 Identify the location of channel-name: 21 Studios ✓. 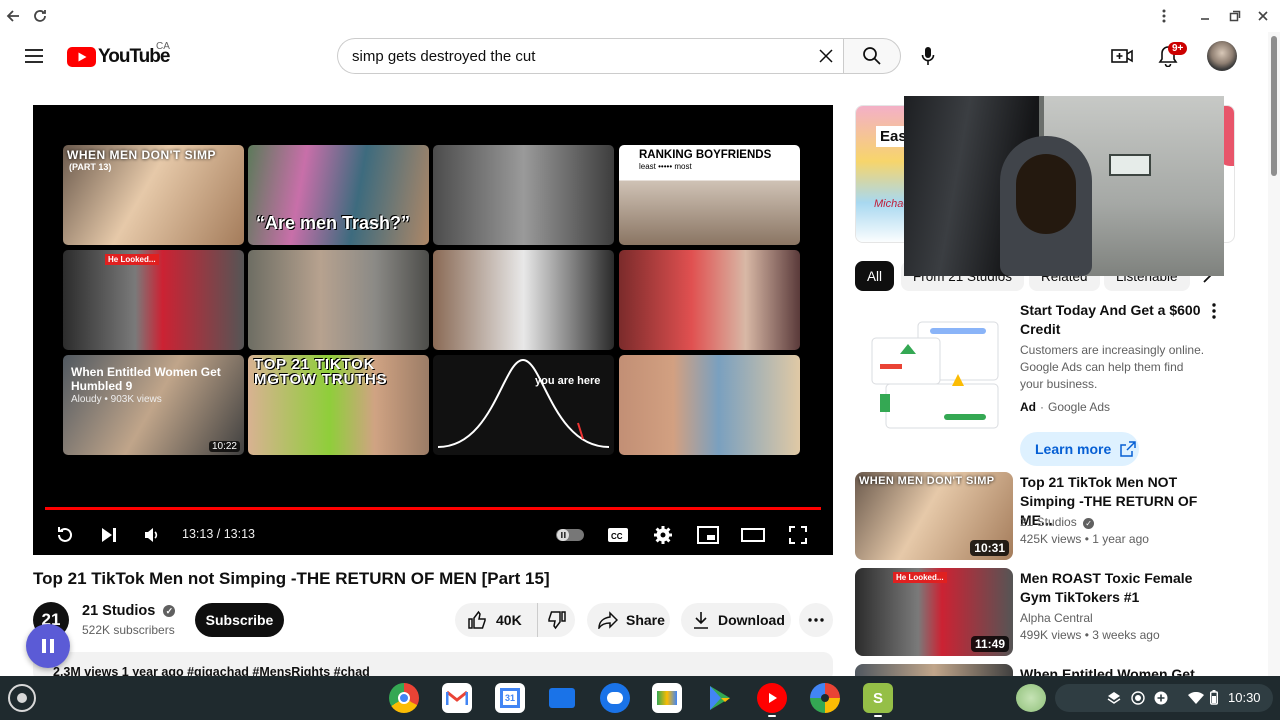
(129, 611).